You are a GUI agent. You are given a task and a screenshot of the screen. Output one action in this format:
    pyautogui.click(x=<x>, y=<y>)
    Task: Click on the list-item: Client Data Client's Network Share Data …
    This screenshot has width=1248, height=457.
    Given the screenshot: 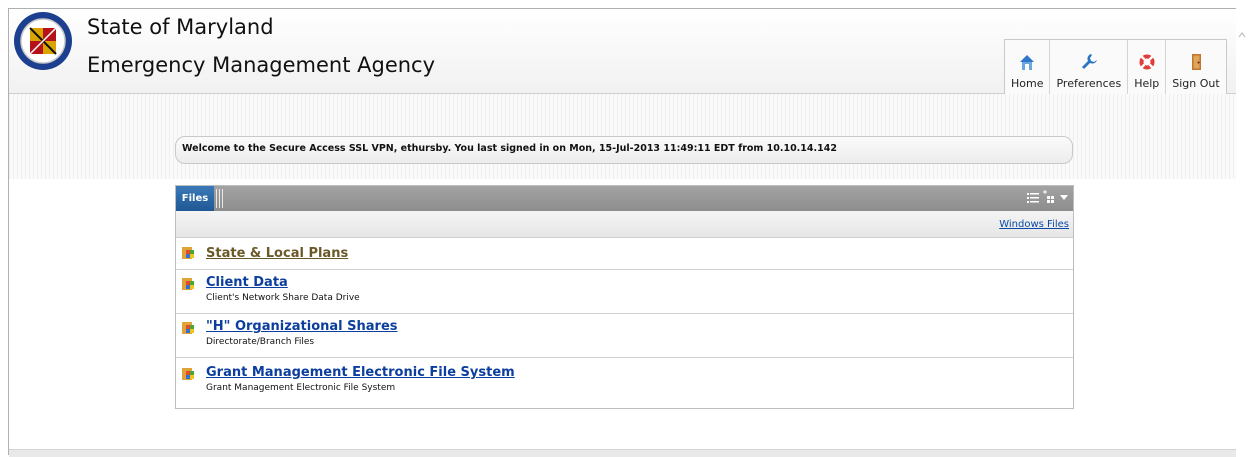 What is the action you would take?
    pyautogui.click(x=624, y=292)
    